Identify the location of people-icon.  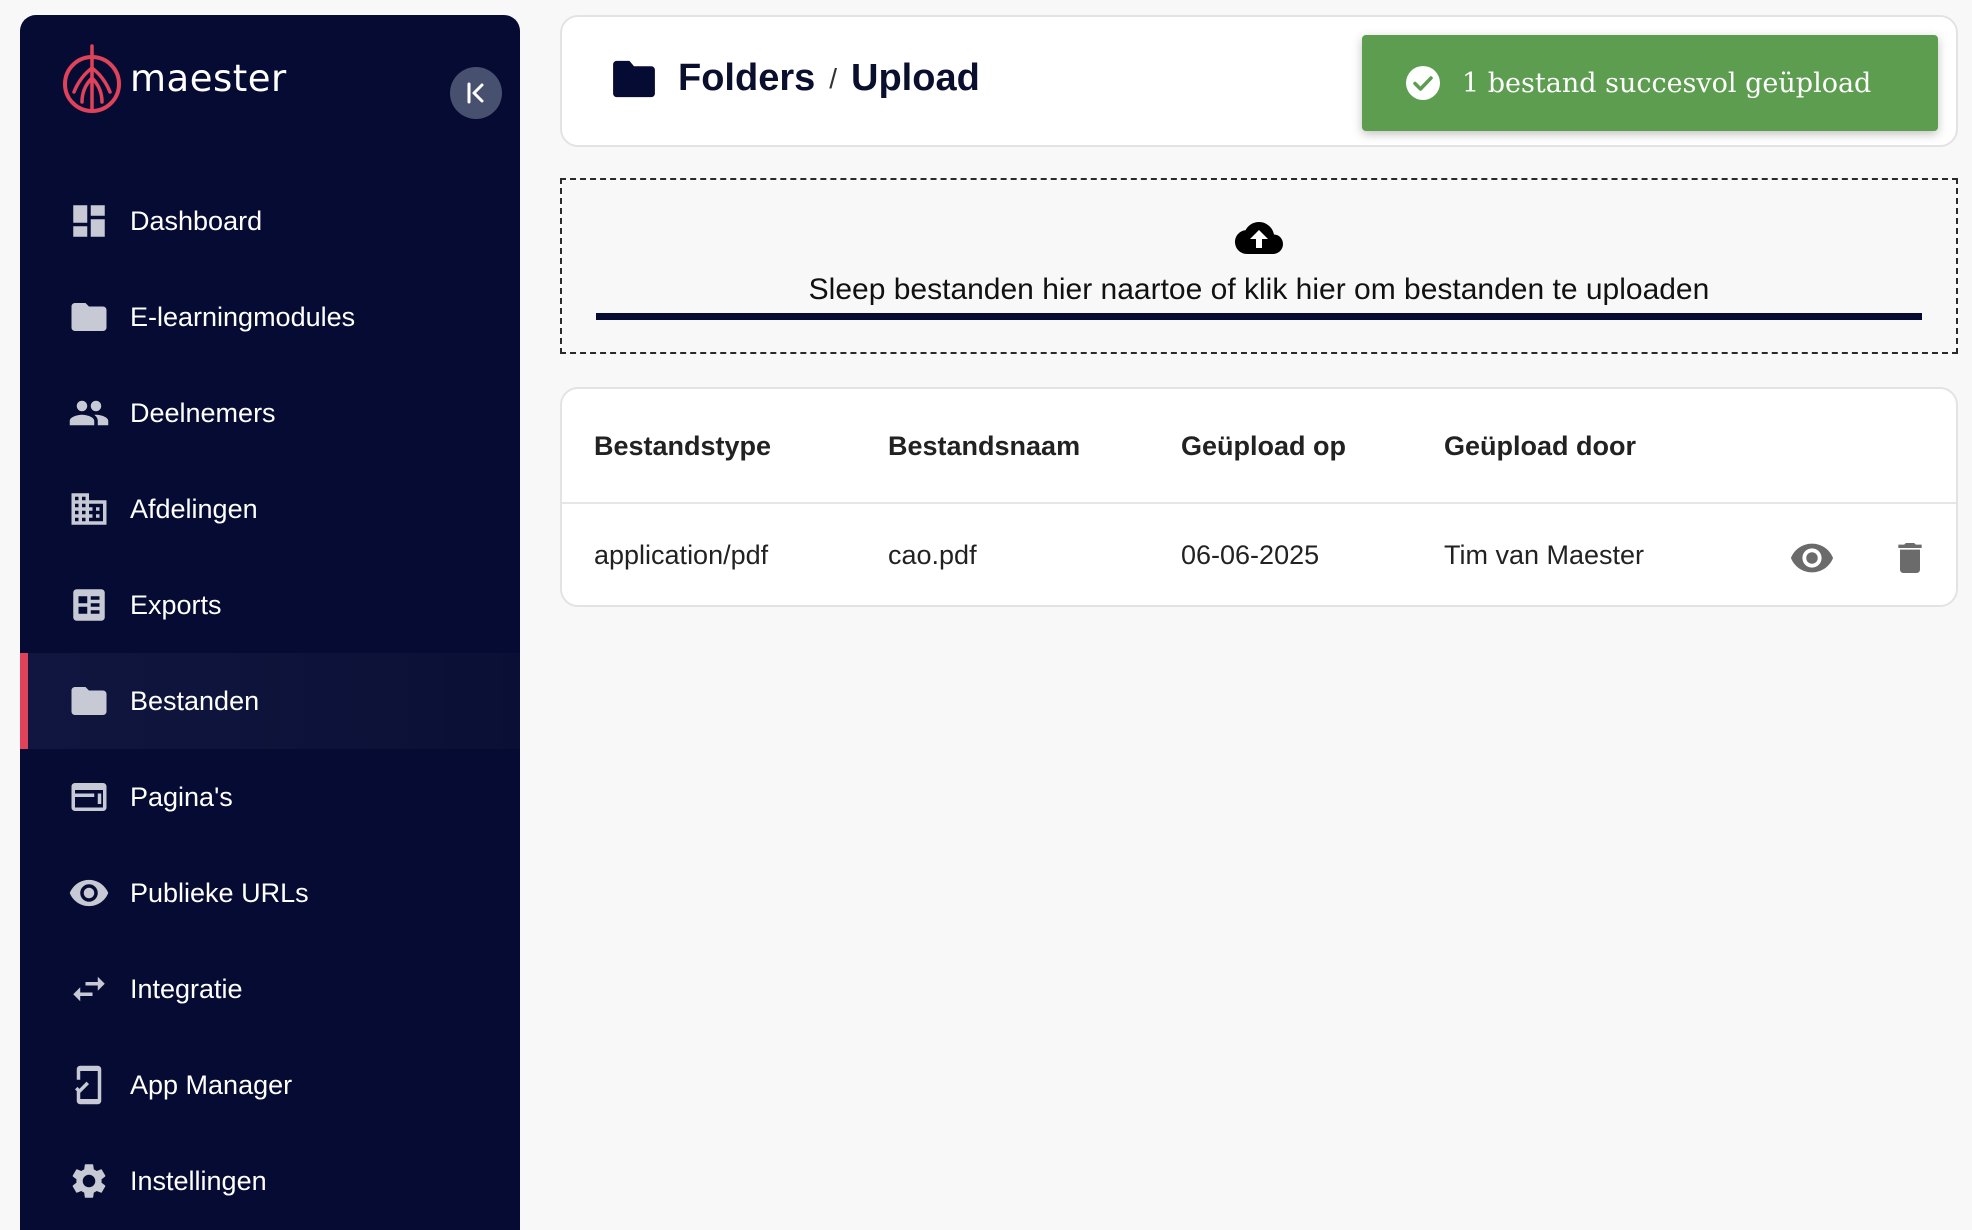
(89, 413).